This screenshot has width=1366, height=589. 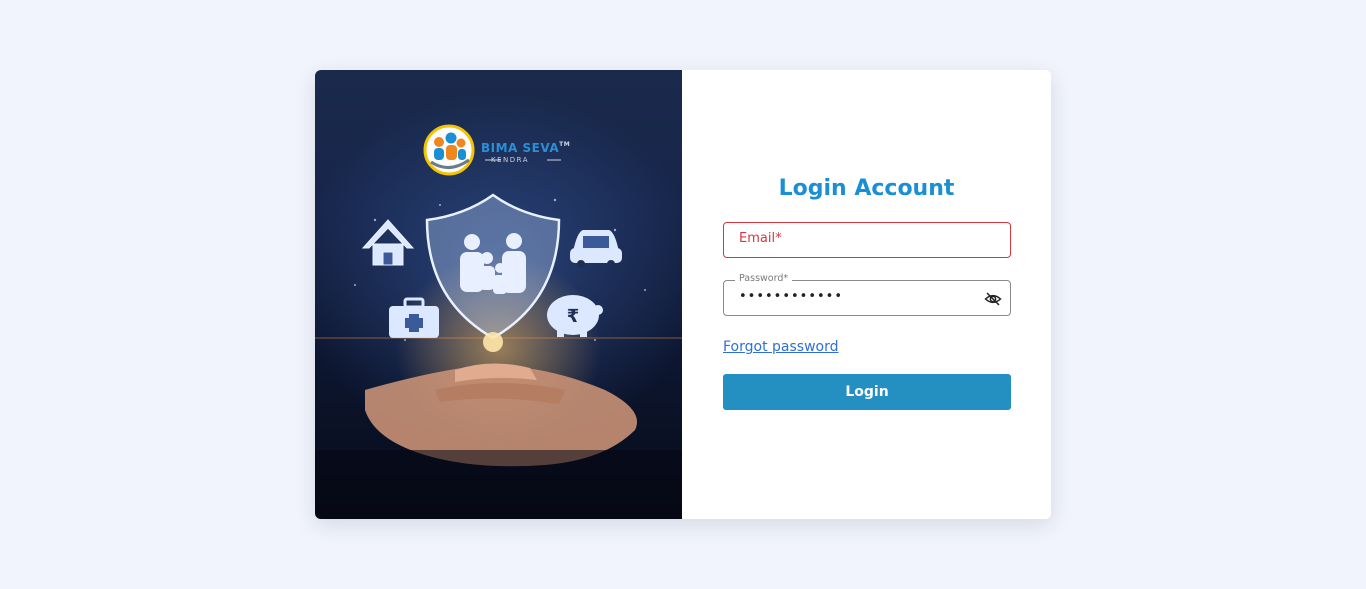 What do you see at coordinates (493, 266) in the screenshot?
I see `family-shield-icon` at bounding box center [493, 266].